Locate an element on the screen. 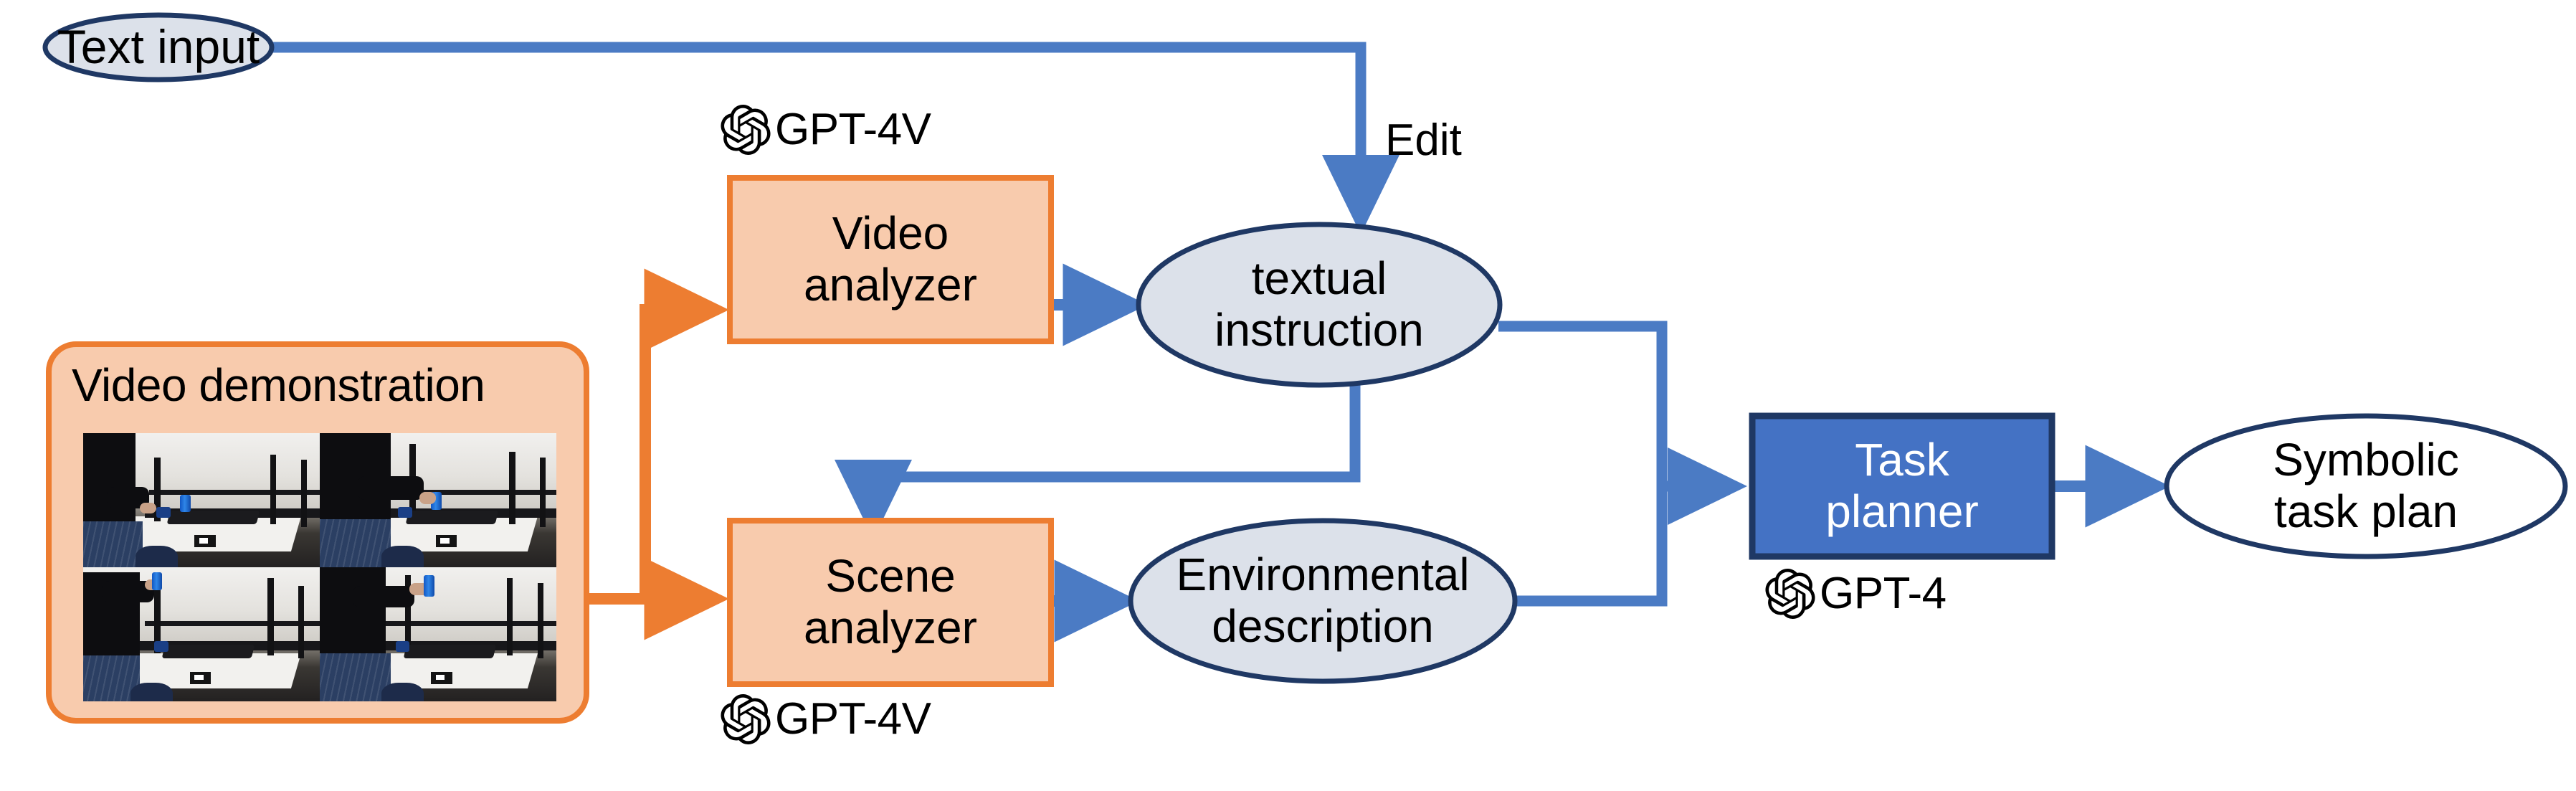  node-environmental-description is located at coordinates (1323, 601).